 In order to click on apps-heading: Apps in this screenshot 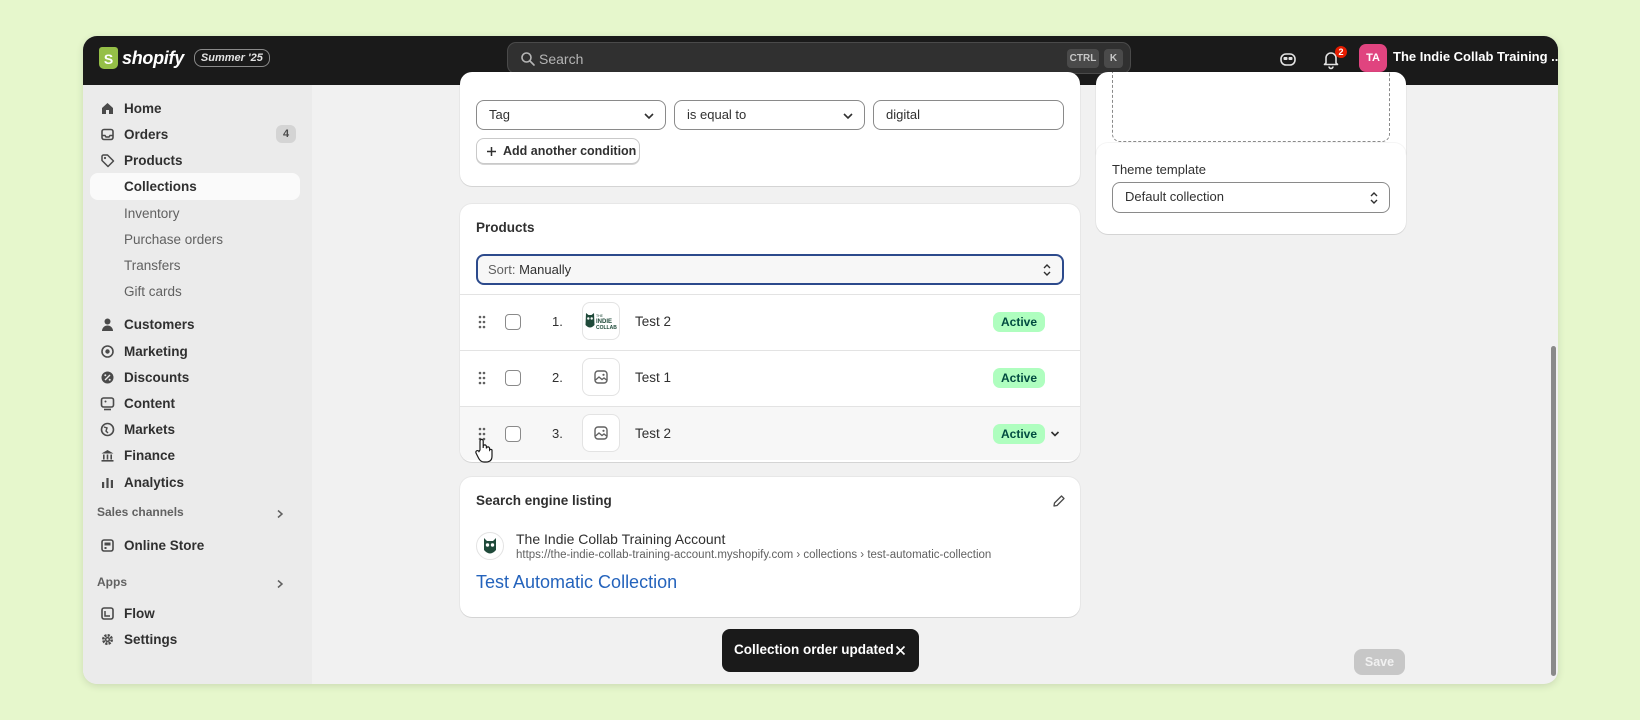, I will do `click(112, 582)`.